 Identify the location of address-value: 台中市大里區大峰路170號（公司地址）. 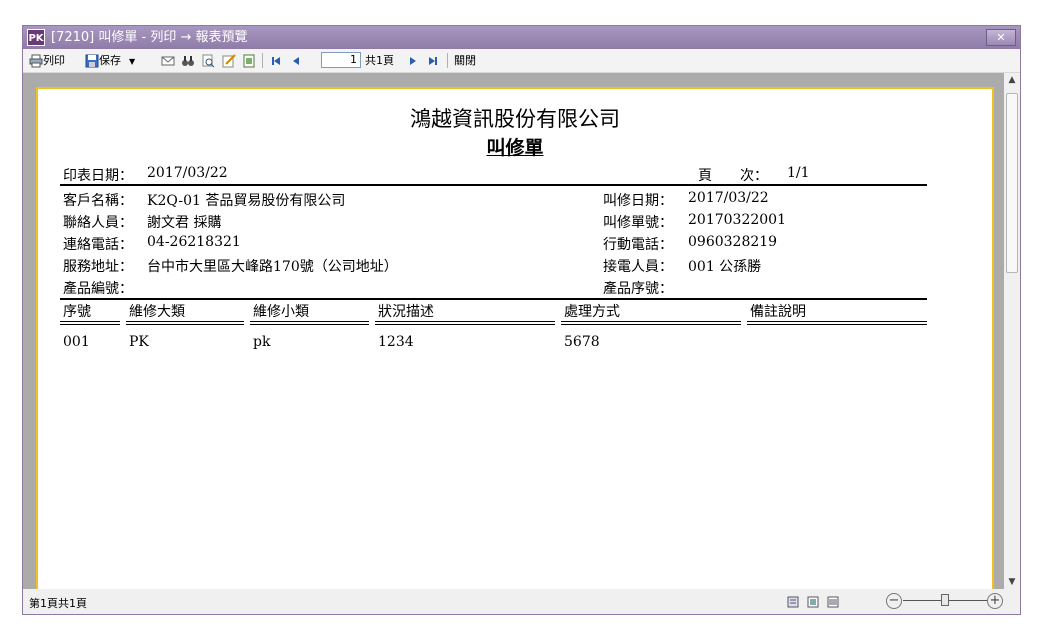
(272, 267).